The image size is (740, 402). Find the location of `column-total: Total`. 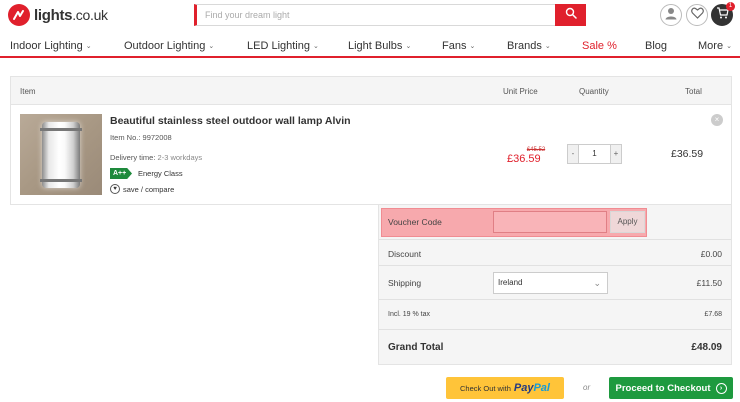

column-total: Total is located at coordinates (693, 91).